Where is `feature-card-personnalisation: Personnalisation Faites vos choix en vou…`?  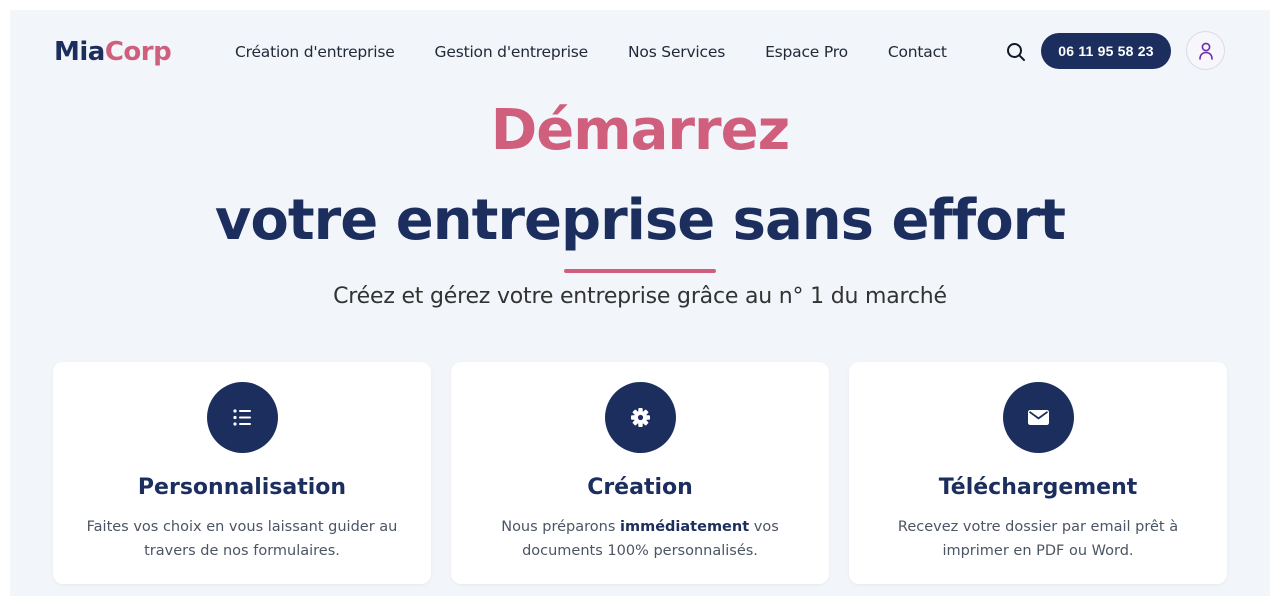
feature-card-personnalisation: Personnalisation Faites vos choix en vou… is located at coordinates (242, 473).